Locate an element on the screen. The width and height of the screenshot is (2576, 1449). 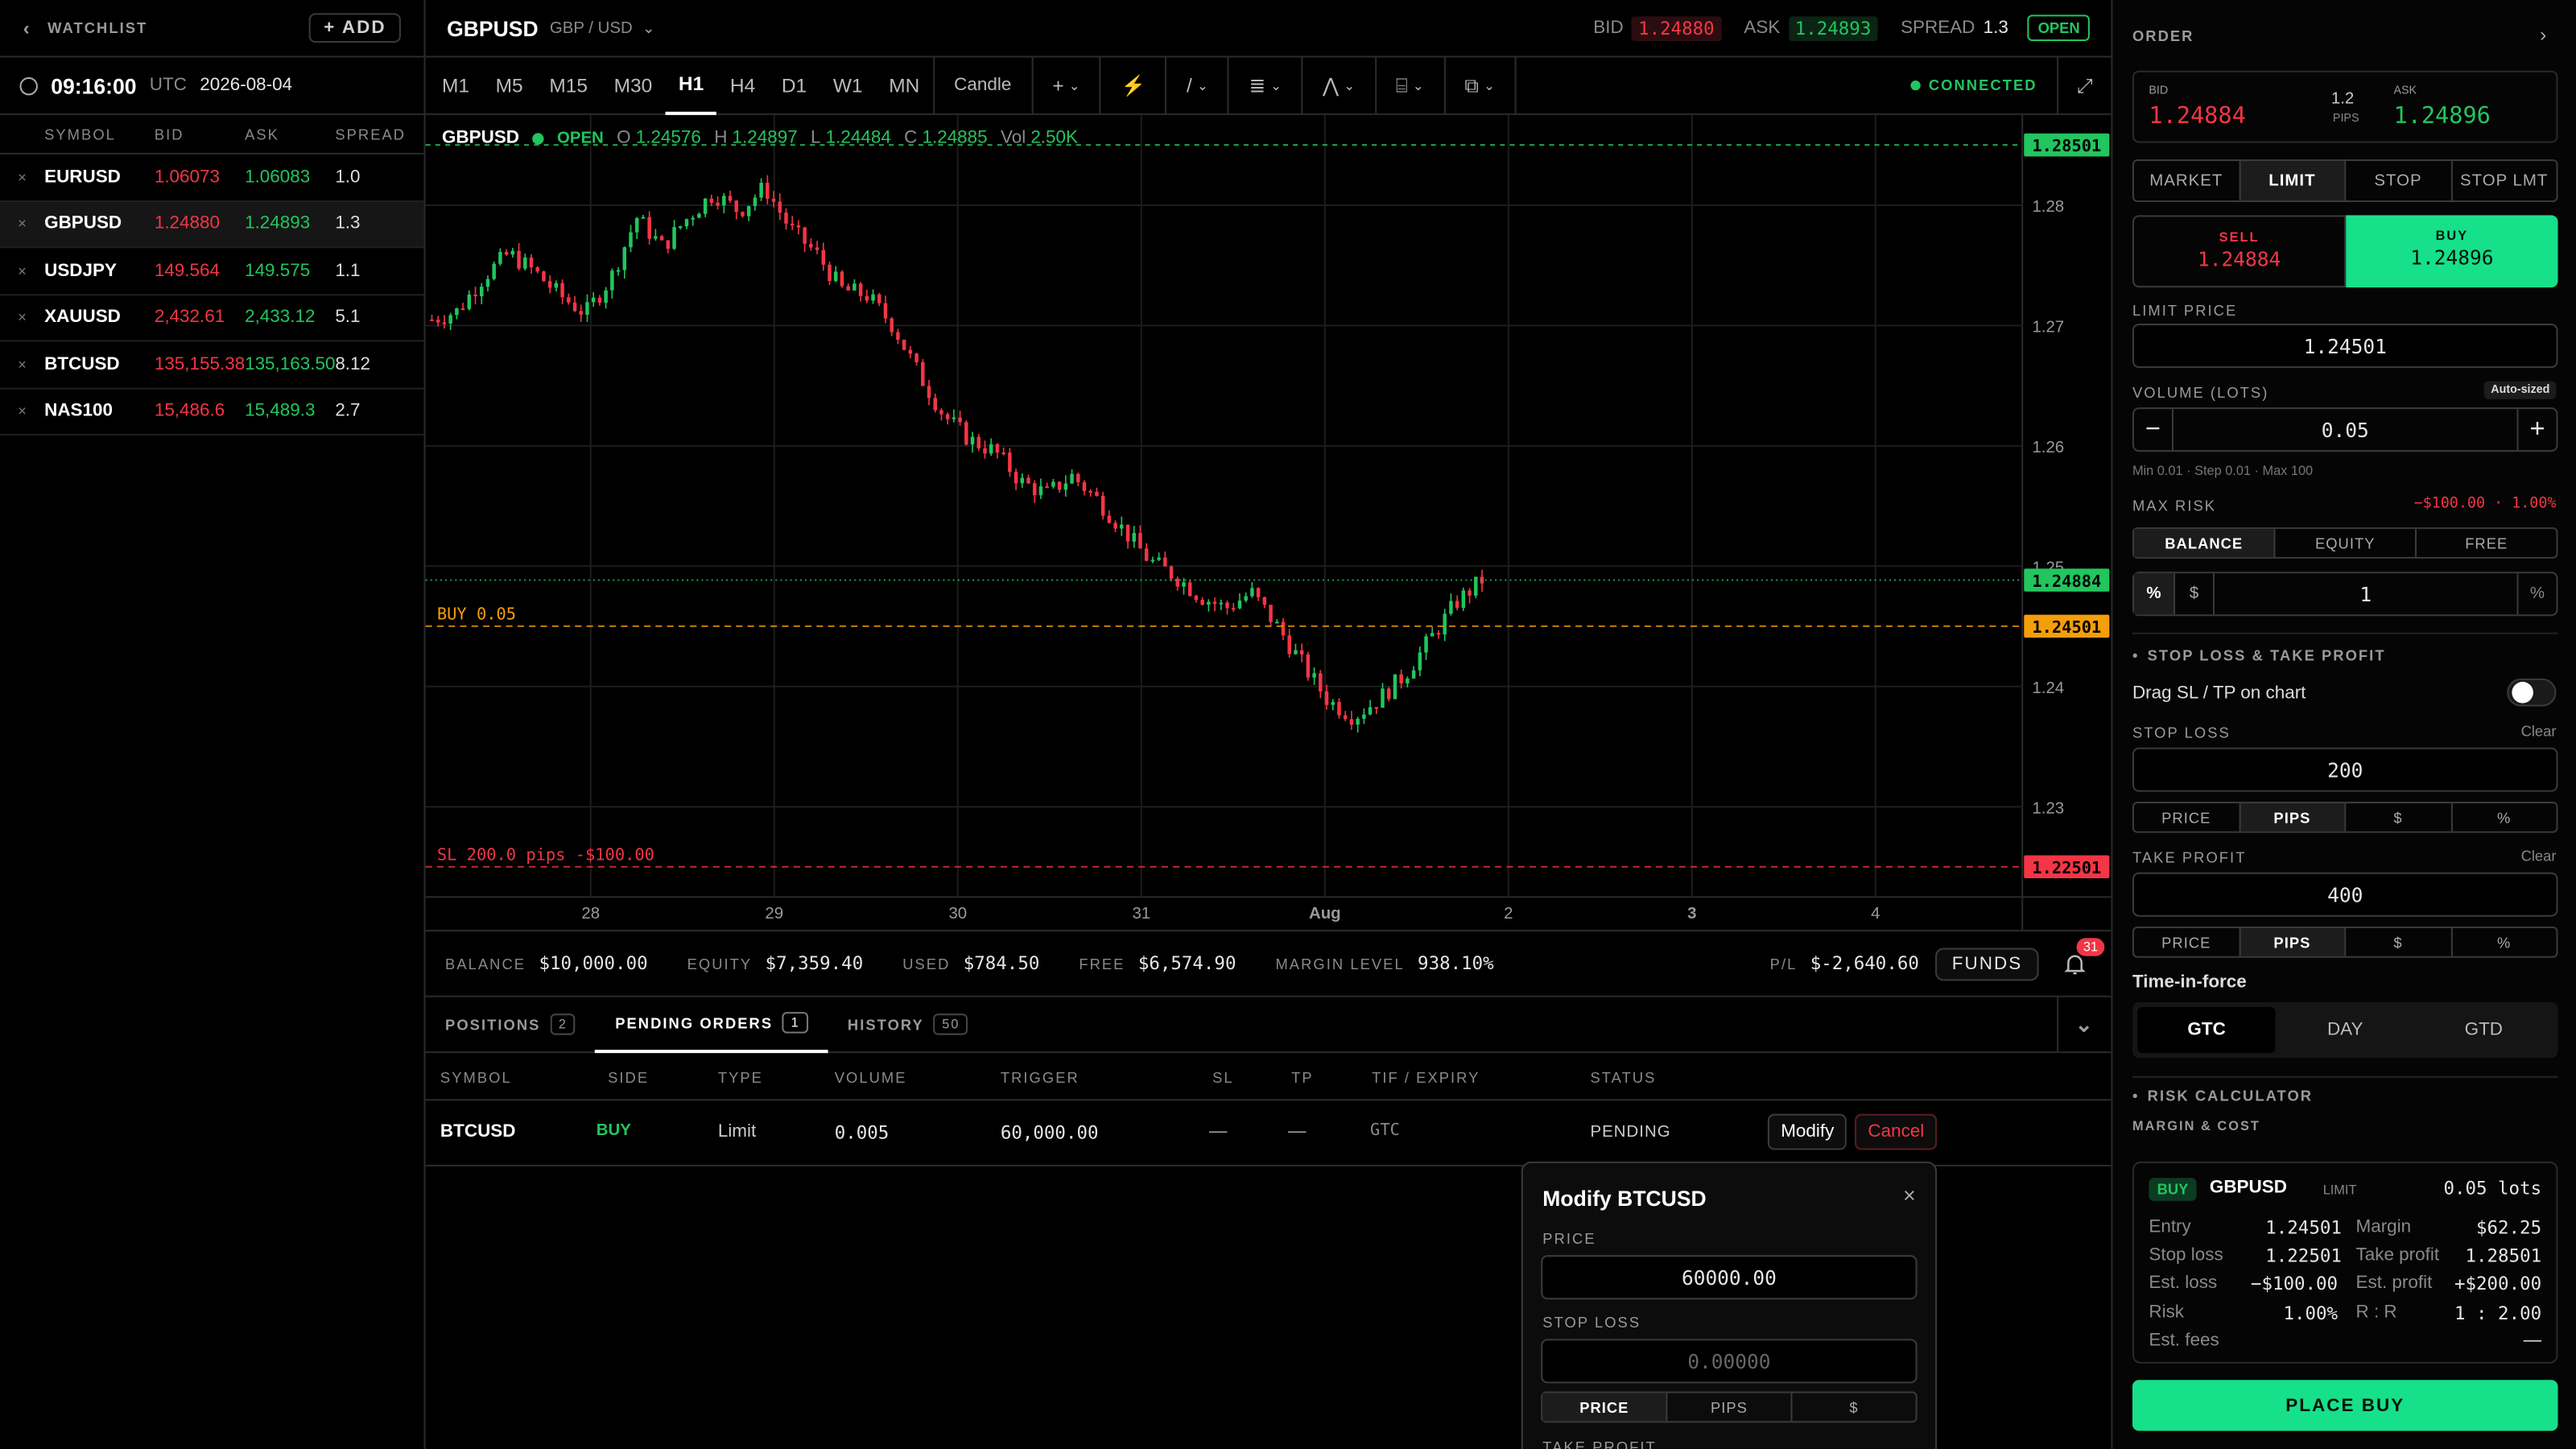
header-bid: 1.24880 is located at coordinates (1676, 27).